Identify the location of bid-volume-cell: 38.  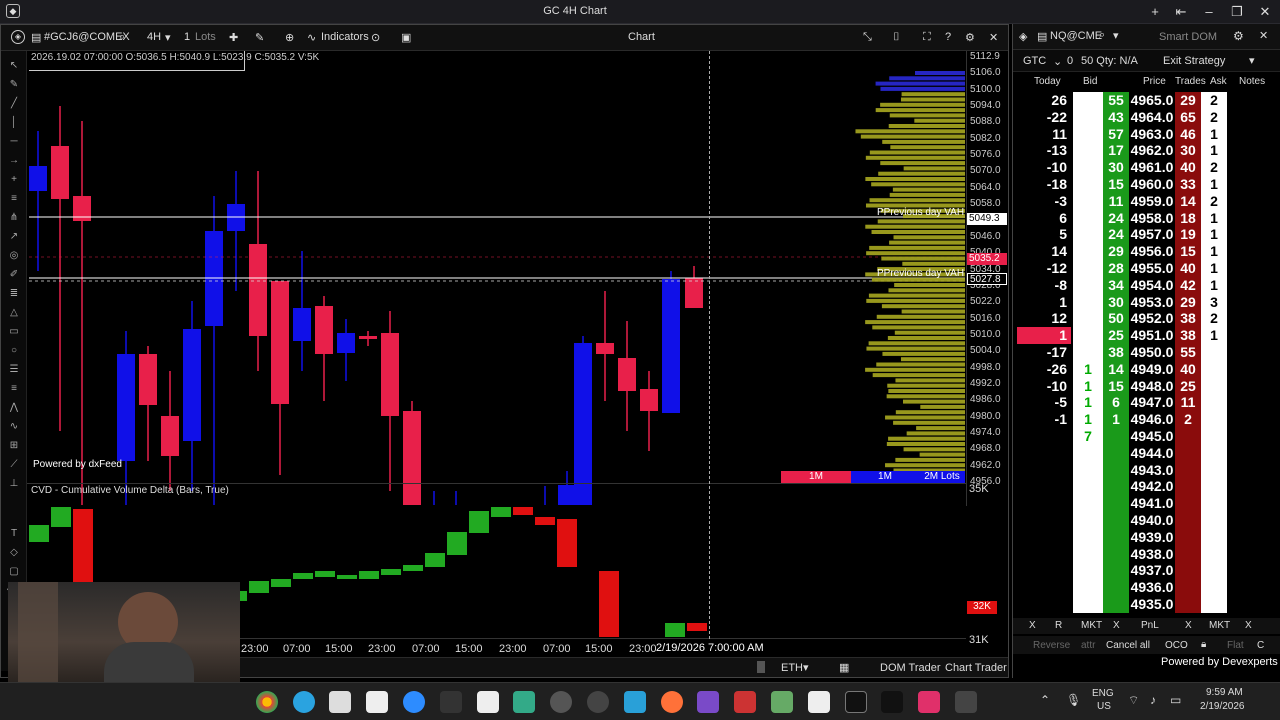
(1116, 352).